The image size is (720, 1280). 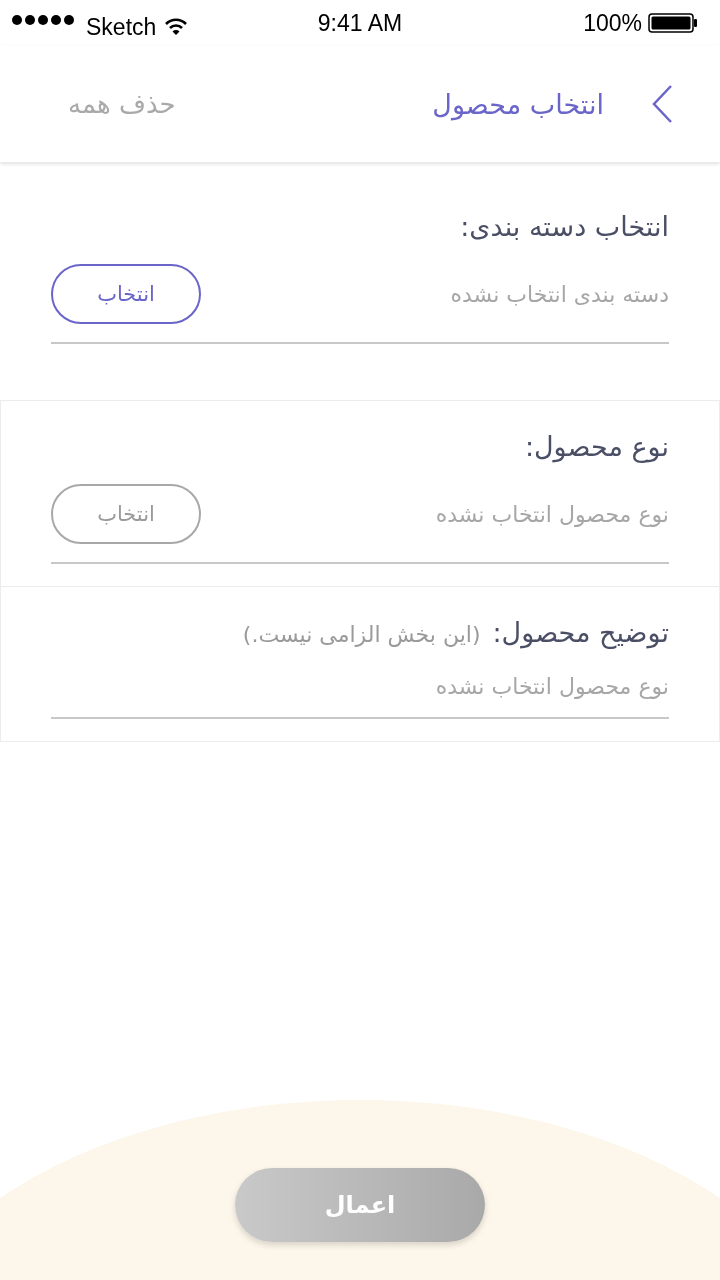 What do you see at coordinates (121, 27) in the screenshot?
I see `carrier-name: Sketch` at bounding box center [121, 27].